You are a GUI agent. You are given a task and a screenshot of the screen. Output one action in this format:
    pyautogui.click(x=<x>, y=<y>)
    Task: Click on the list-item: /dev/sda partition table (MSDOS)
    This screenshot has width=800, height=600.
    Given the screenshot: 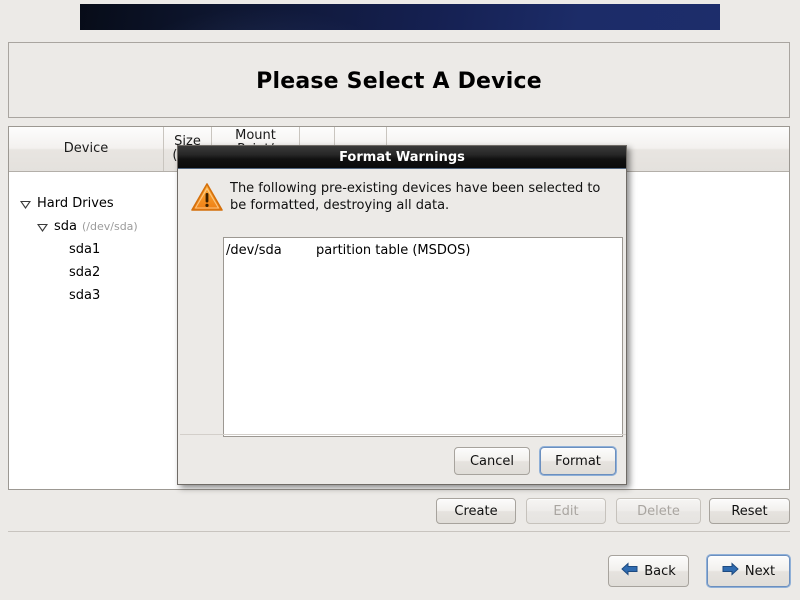 What is the action you would take?
    pyautogui.click(x=424, y=250)
    